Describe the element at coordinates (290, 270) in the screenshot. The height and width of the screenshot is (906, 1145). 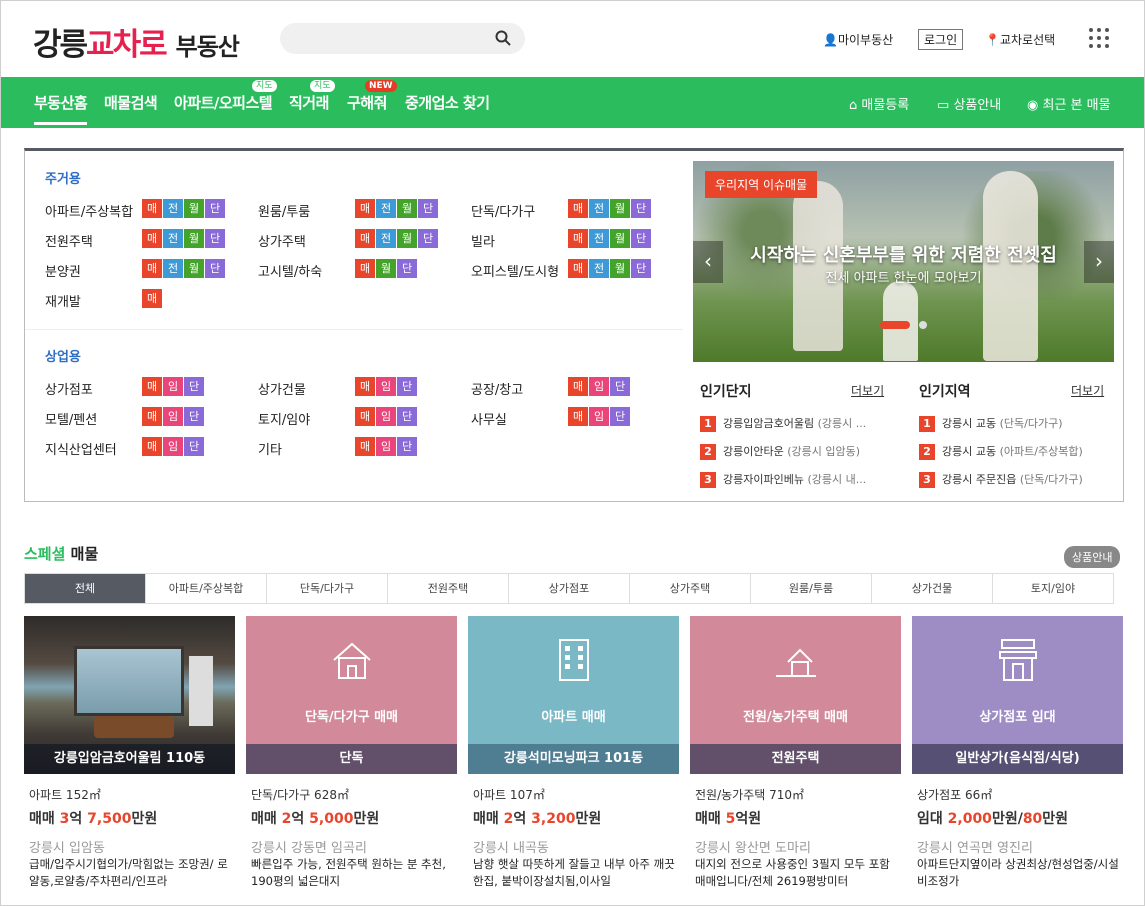
I see `category-label: 고시텔/하숙` at that location.